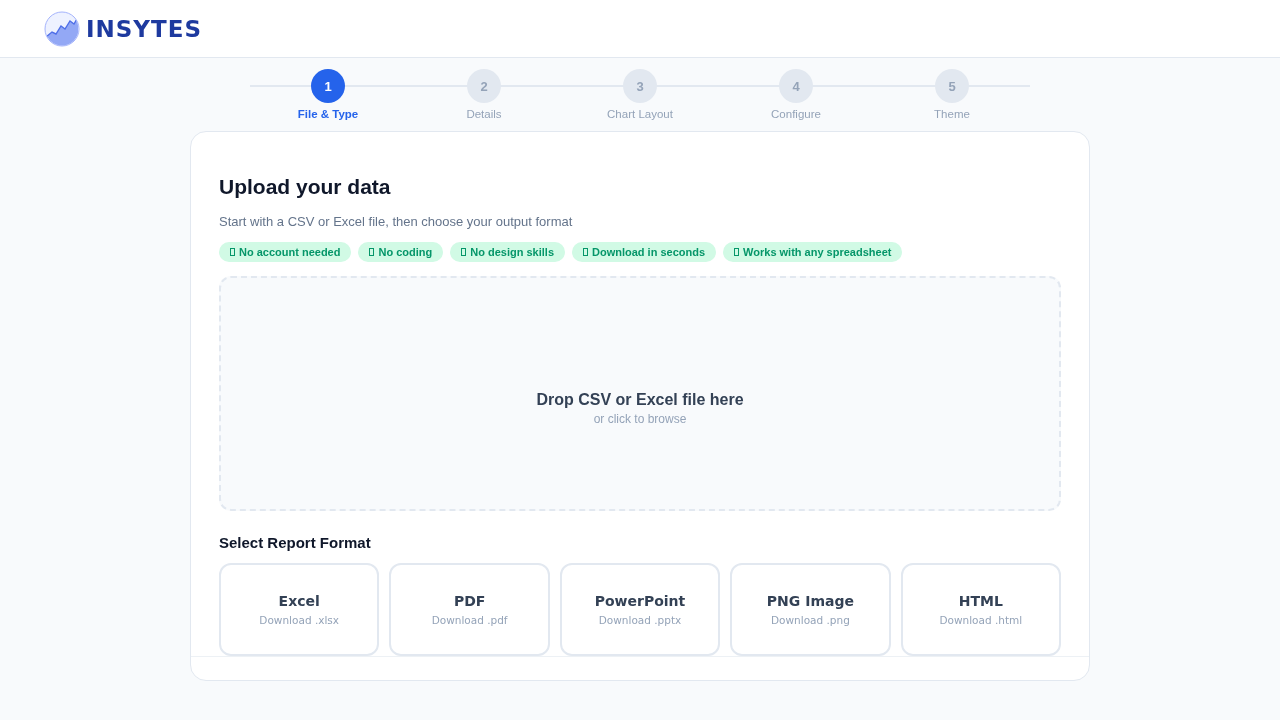 The width and height of the screenshot is (1280, 720). What do you see at coordinates (299, 609) in the screenshot?
I see `format-option: Excel Download .xlsx` at bounding box center [299, 609].